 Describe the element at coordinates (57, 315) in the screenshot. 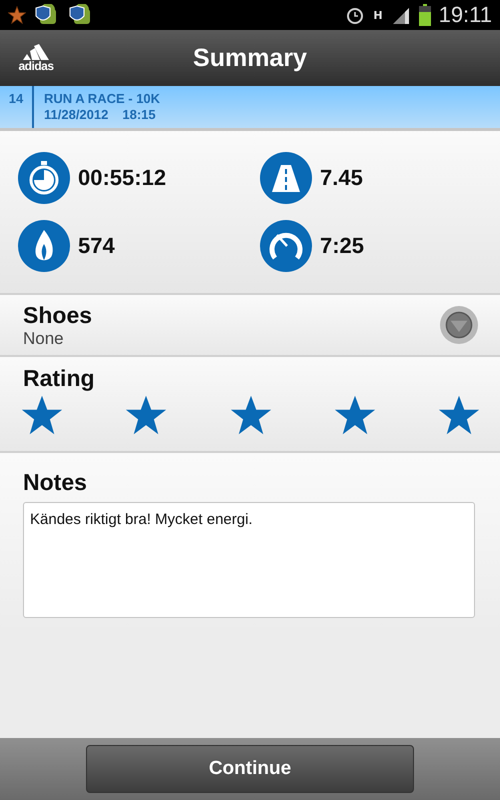

I see `shoes-label: Shoes` at that location.